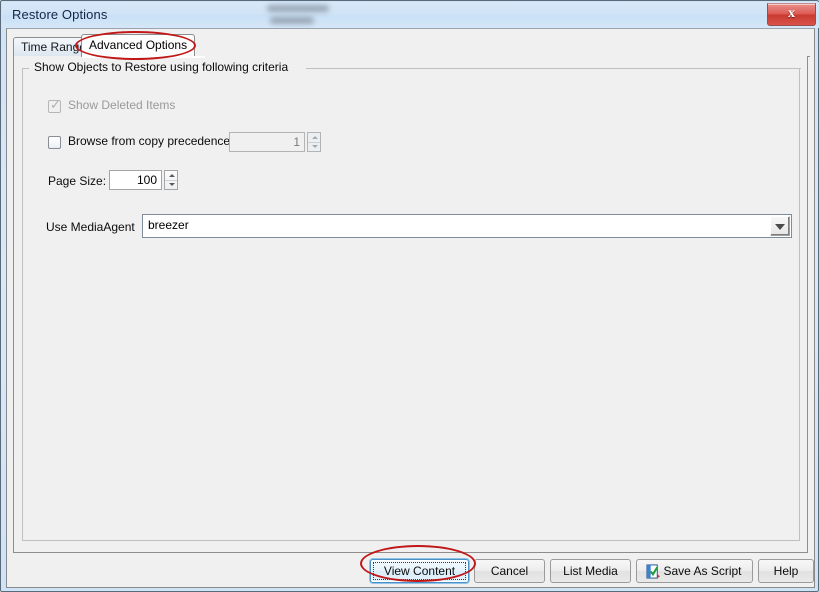 This screenshot has height=592, width=819. I want to click on close-icon: x, so click(791, 13).